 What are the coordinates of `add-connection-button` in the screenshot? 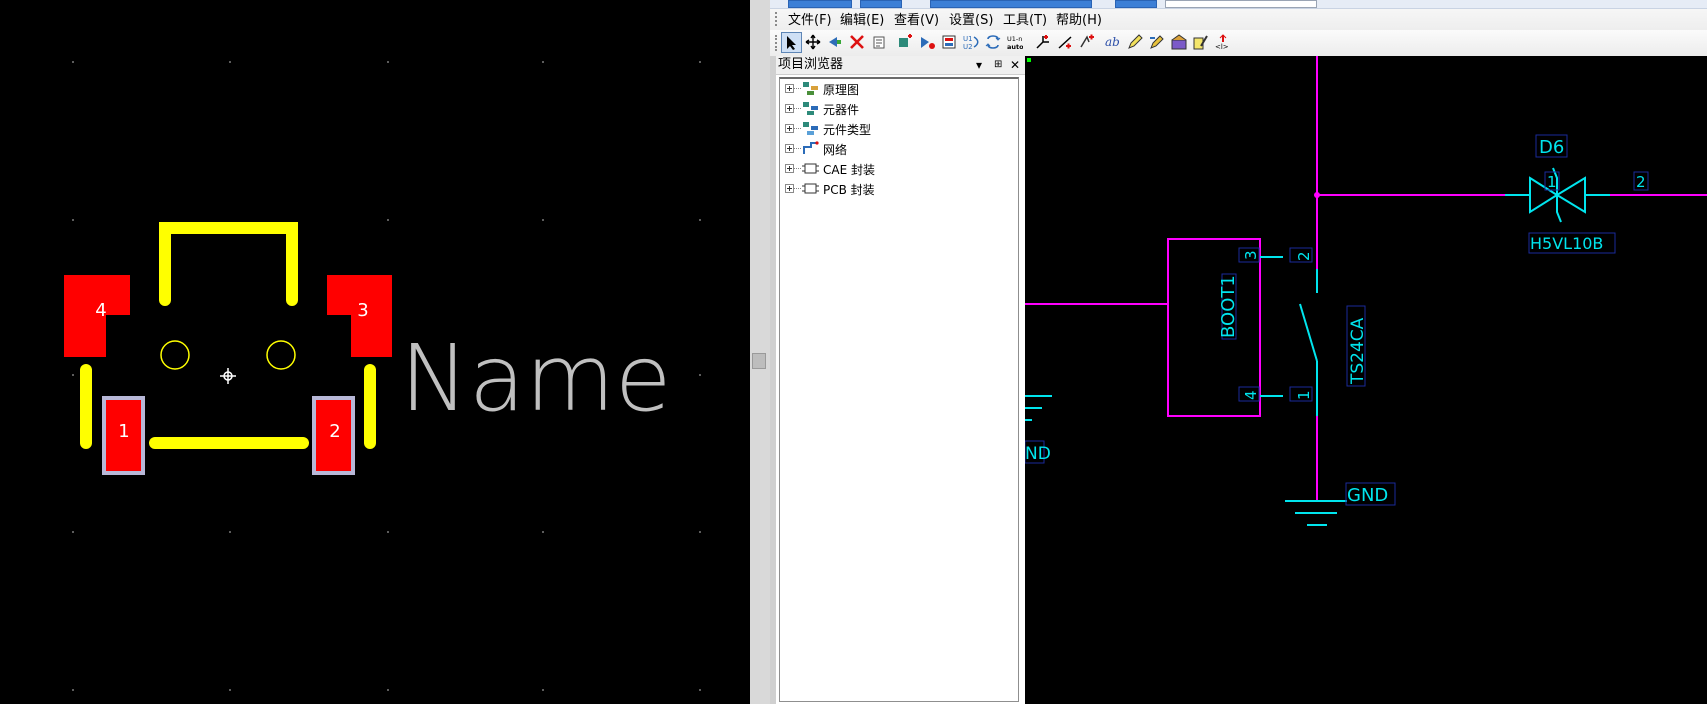 It's located at (927, 42).